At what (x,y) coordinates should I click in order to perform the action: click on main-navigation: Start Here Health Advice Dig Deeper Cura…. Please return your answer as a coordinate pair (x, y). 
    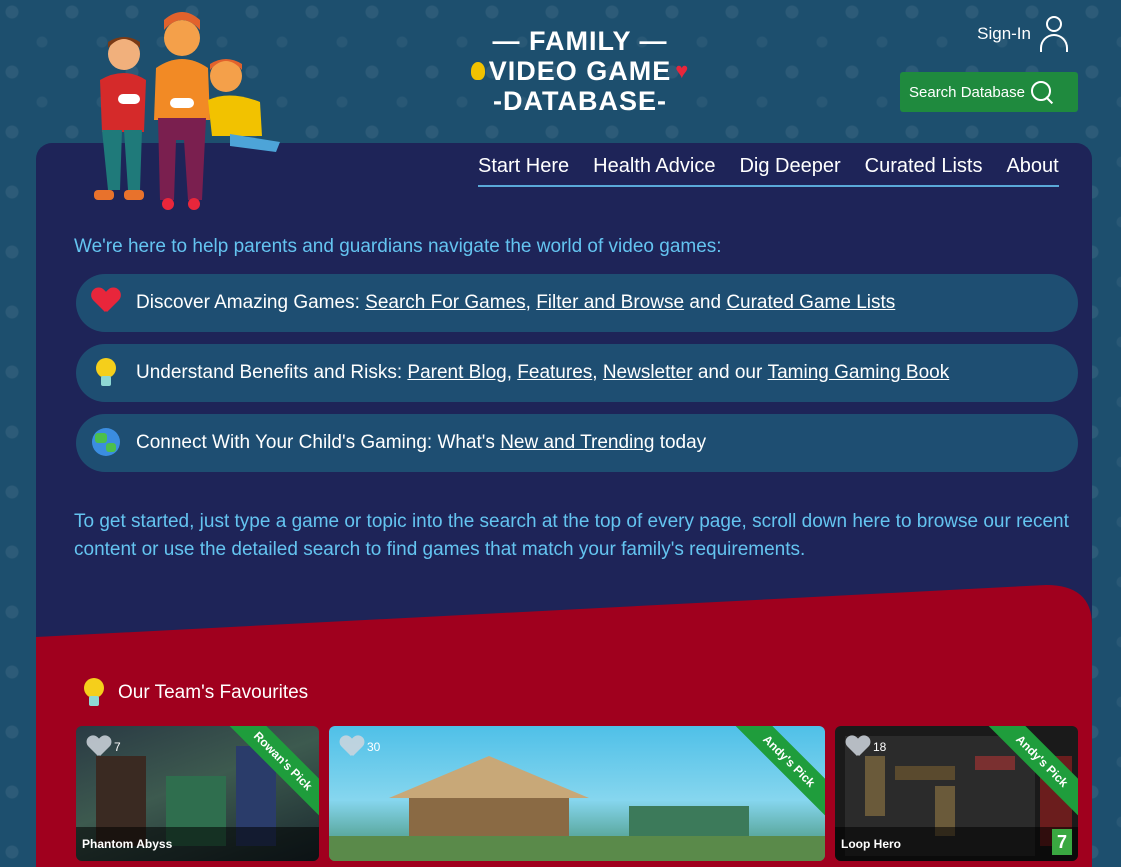
    Looking at the image, I should click on (768, 171).